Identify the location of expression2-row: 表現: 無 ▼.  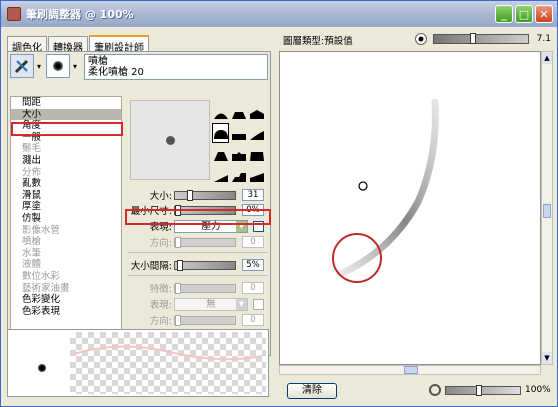
(198, 304).